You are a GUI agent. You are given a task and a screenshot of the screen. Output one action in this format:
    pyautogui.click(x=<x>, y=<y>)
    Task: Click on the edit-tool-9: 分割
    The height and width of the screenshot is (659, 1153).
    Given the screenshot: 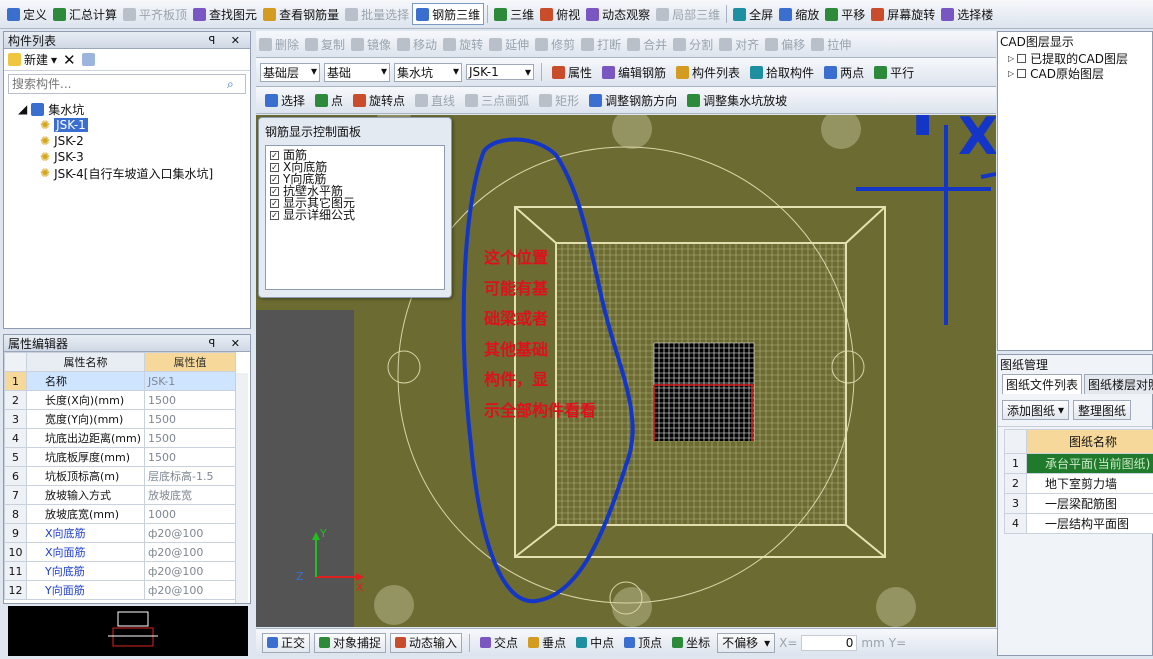 What is the action you would take?
    pyautogui.click(x=693, y=44)
    